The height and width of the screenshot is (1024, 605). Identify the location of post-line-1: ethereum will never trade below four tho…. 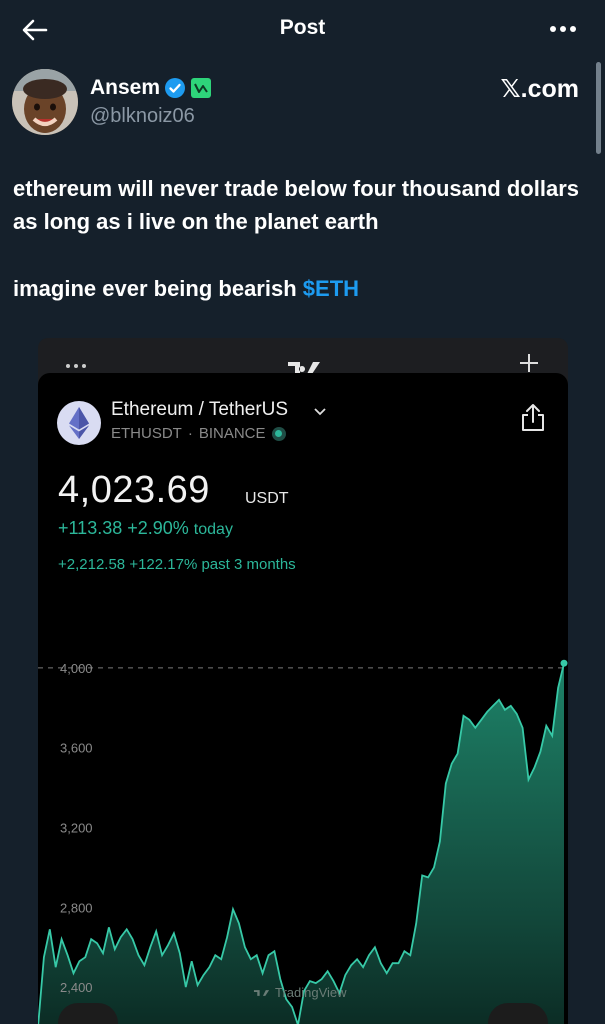
(296, 205).